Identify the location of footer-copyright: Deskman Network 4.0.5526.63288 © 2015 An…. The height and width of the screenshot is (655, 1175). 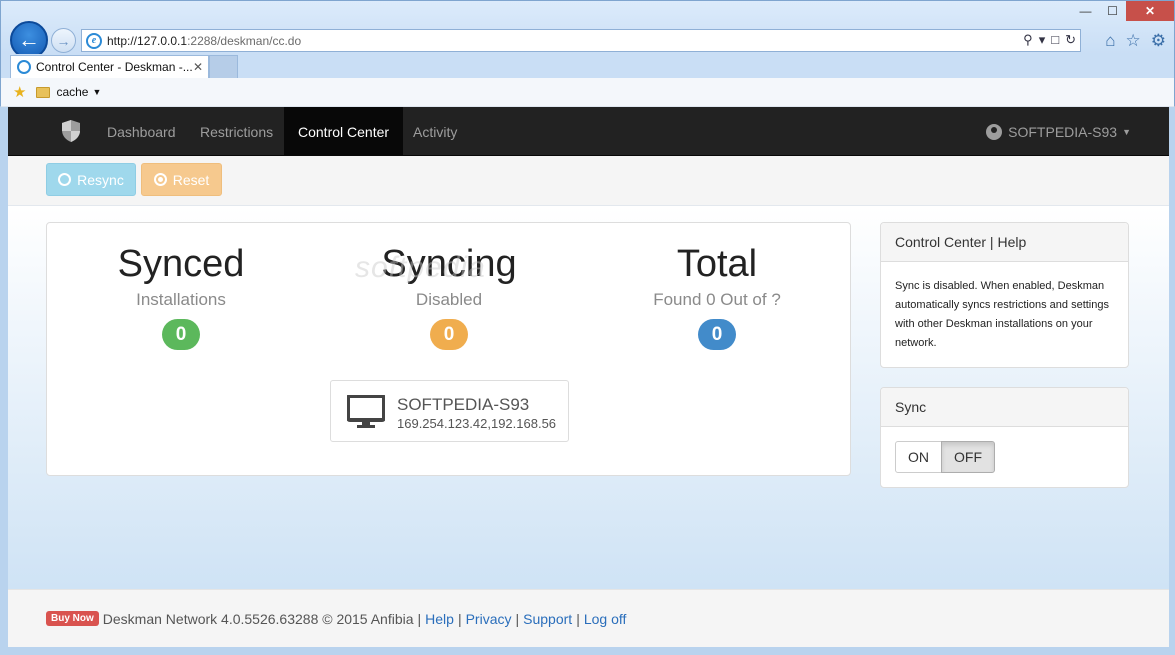
(258, 618).